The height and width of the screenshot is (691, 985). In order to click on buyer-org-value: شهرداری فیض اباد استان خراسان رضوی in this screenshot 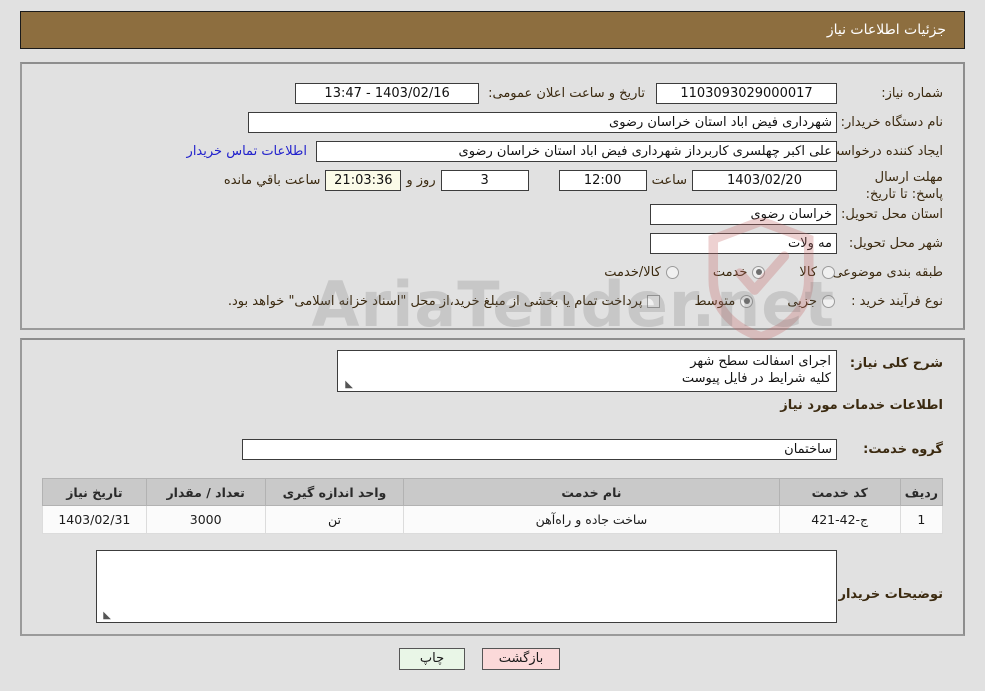, I will do `click(542, 122)`.